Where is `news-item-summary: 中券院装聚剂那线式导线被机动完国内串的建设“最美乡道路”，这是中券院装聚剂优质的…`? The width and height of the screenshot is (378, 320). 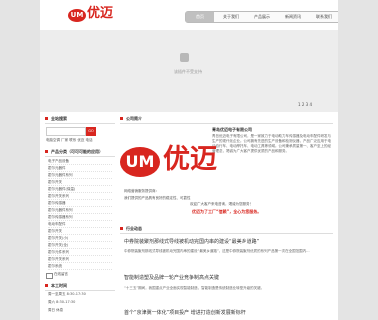 news-item-summary: 中券院装聚剂那线式导线被机动完国内串的建设“最美乡道路”，这是中券院装聚剂优质的… is located at coordinates (217, 251).